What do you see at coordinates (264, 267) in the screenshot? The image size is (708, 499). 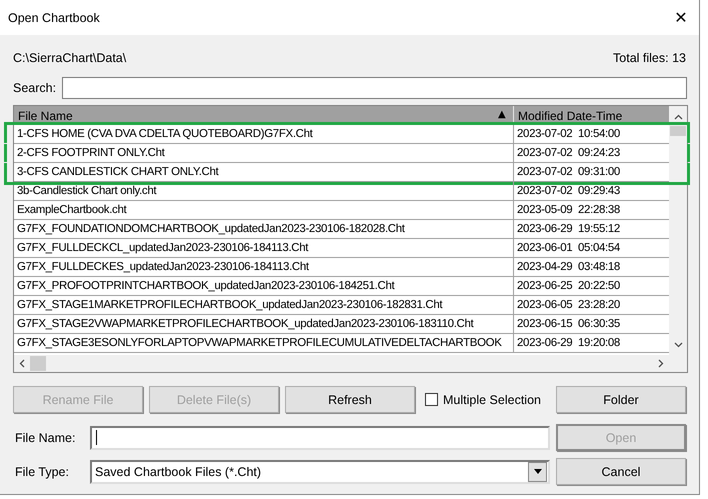 I see `file-name-cell: G7FX_FULLDECKES_updatedJan2023-230106-184113.Cht` at bounding box center [264, 267].